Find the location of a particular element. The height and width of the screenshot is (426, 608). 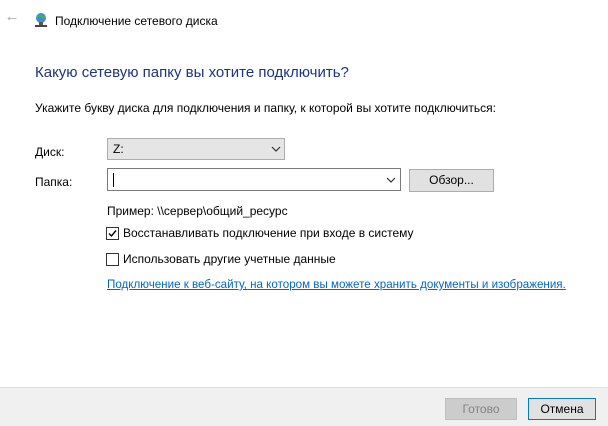

window-title: Подключение сетевого диска is located at coordinates (136, 21).